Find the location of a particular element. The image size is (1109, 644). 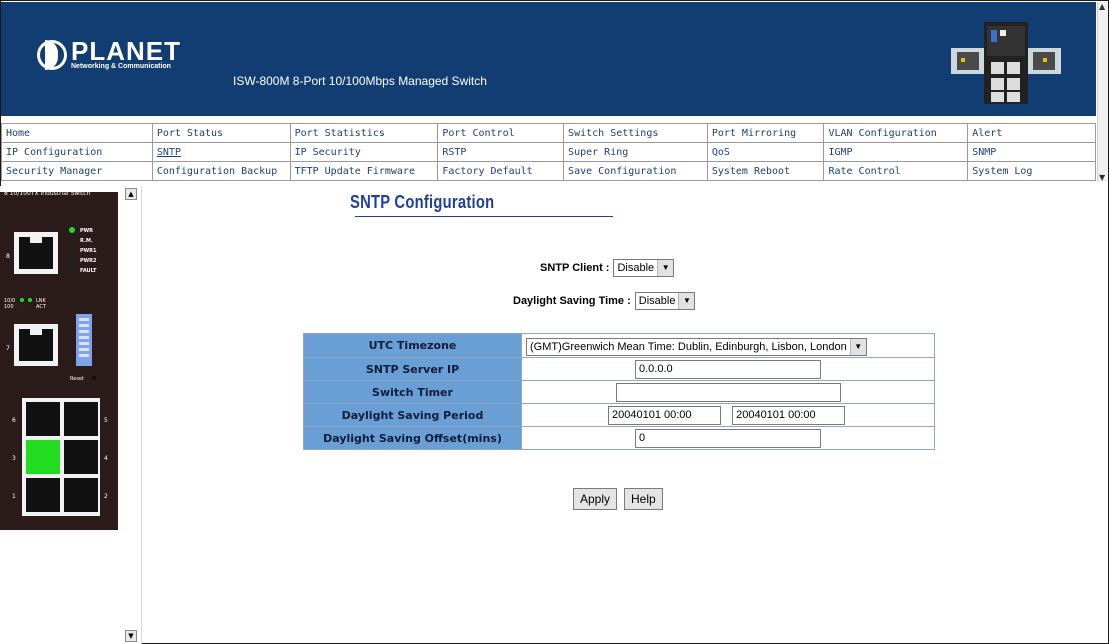

svg-text: 100 is located at coordinates (9, 307).